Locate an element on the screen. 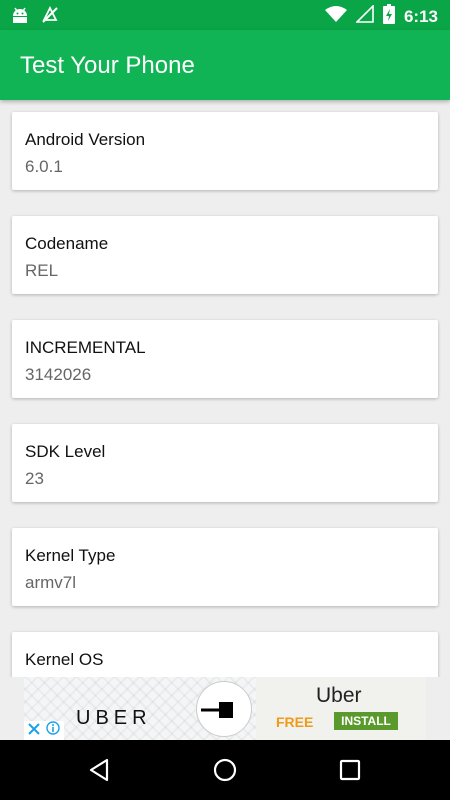 This screenshot has width=450, height=800. signal-icon is located at coordinates (364, 16).